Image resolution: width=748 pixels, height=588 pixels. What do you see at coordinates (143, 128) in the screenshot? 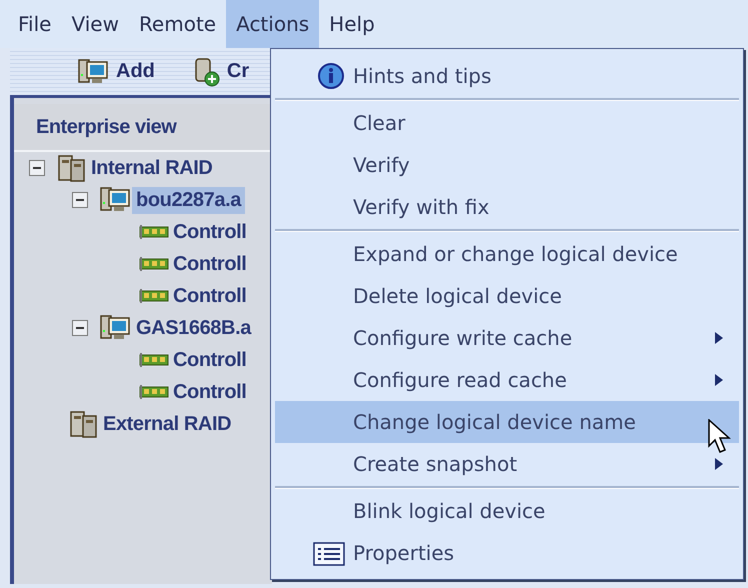
I see `panel-title: Enterprise view` at bounding box center [143, 128].